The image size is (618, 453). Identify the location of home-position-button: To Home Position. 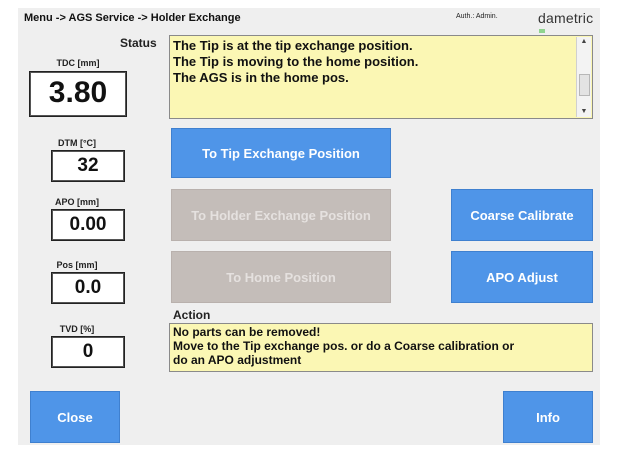
(281, 277).